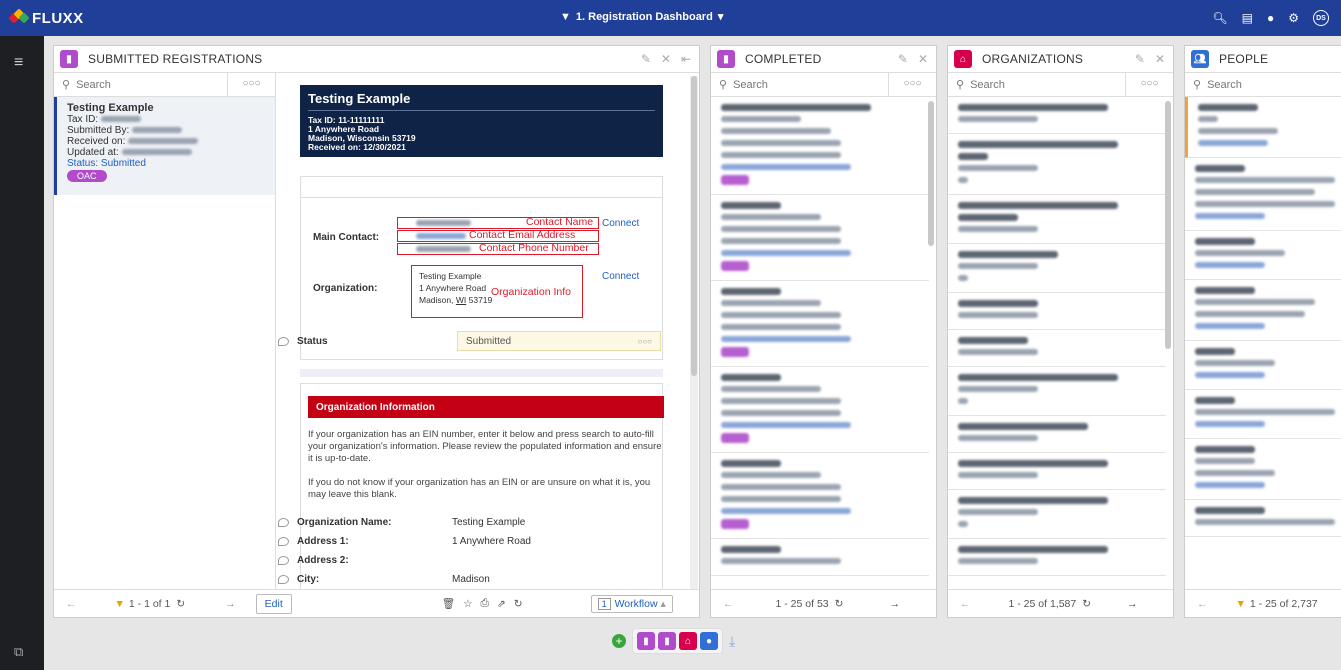  I want to click on edit-button: Edit, so click(273, 603).